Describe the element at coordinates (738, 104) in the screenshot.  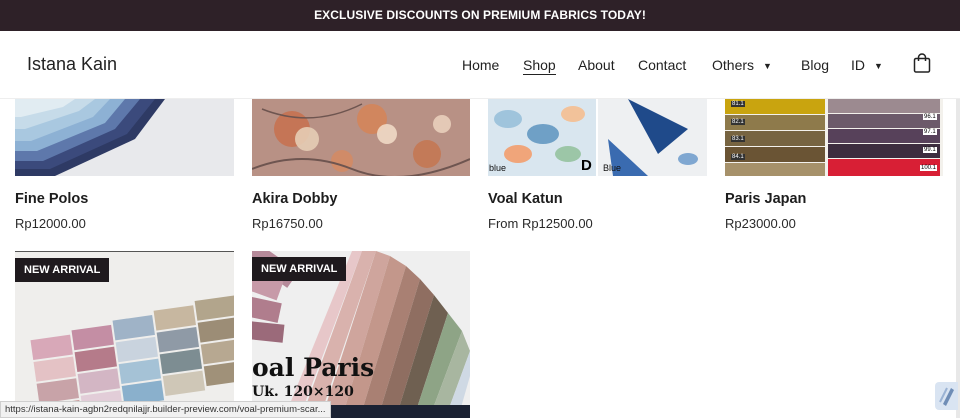
I see `image-label: 81.1` at that location.